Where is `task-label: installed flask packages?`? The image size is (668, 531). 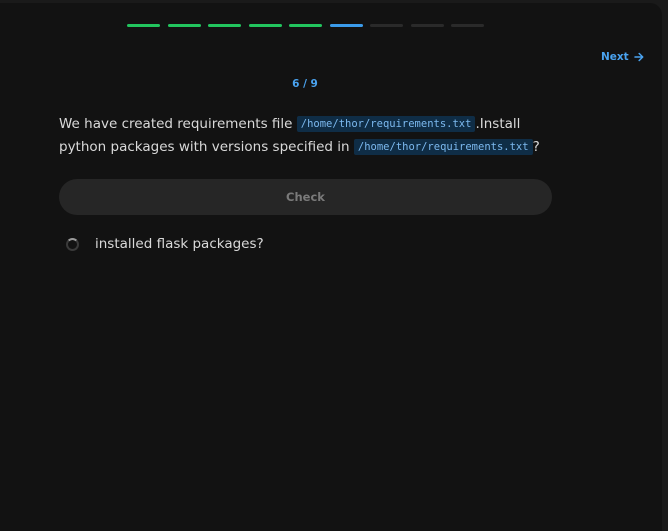
task-label: installed flask packages? is located at coordinates (179, 244).